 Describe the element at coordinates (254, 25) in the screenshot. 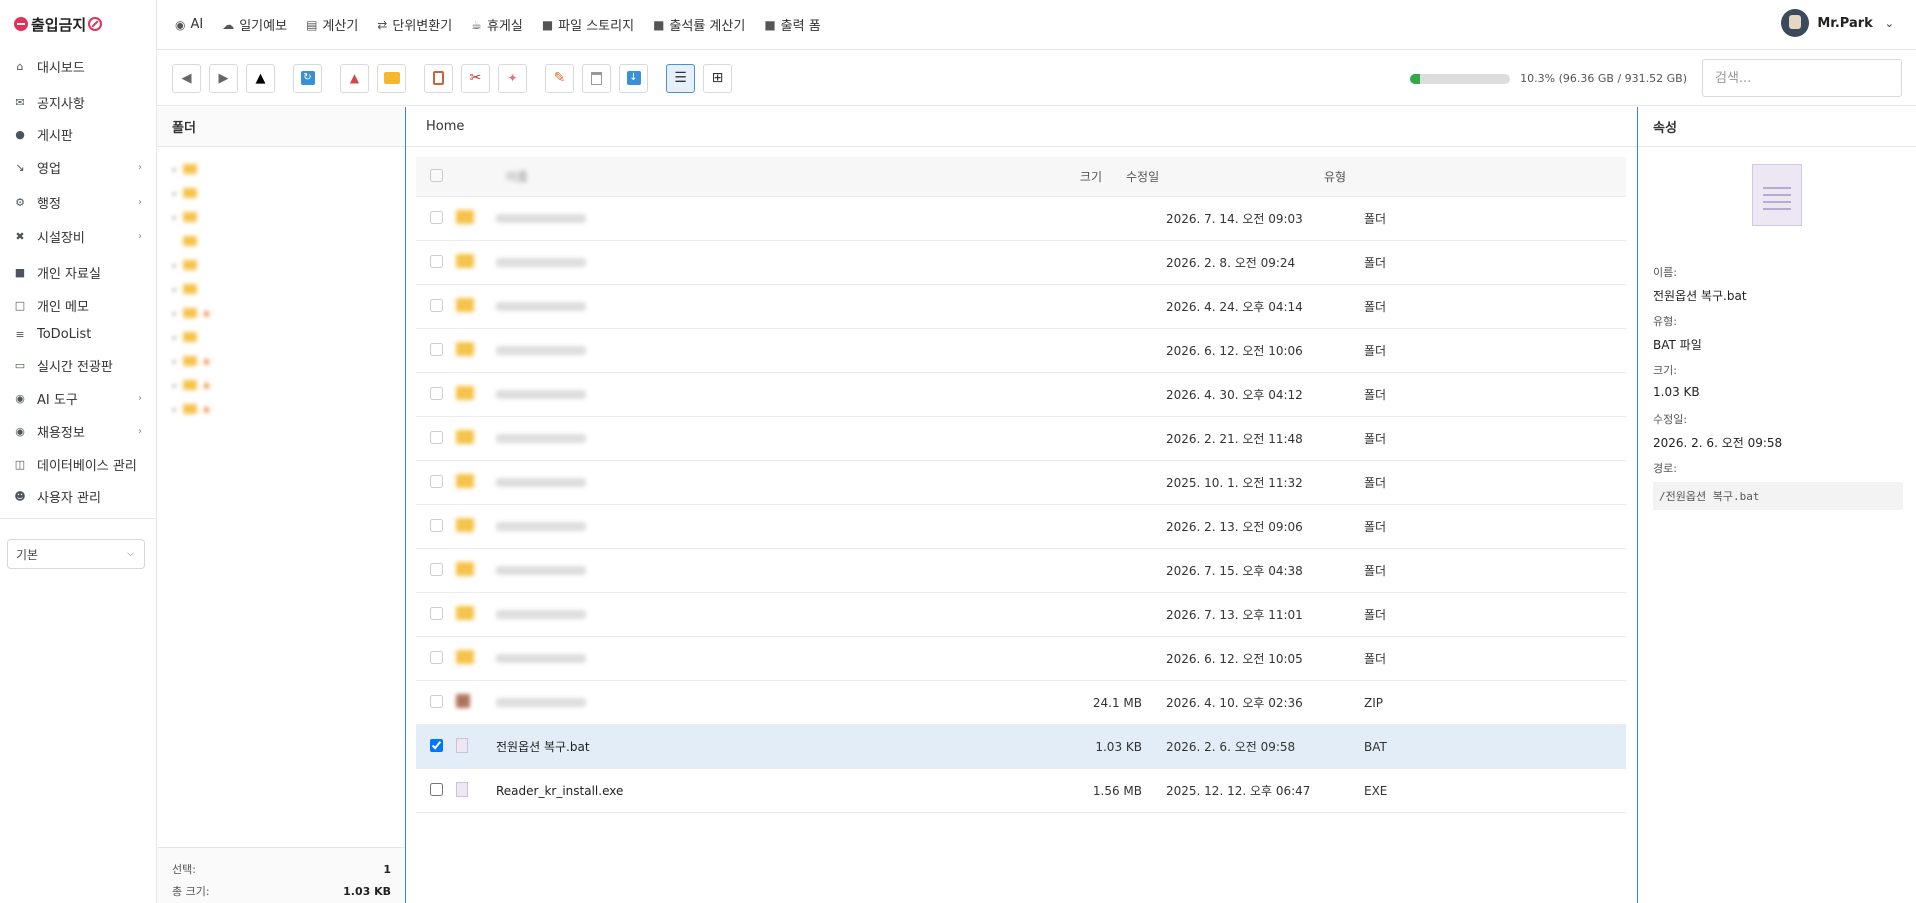

I see `top-nav-link: ☁ 일기예보` at that location.